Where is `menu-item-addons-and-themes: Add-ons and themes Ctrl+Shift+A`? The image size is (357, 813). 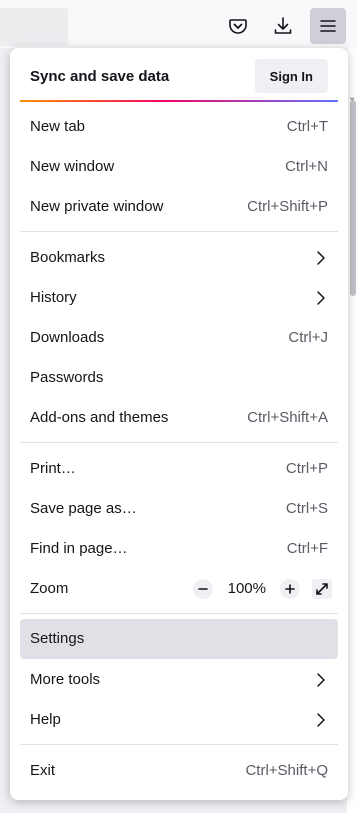
menu-item-addons-and-themes: Add-ons and themes Ctrl+Shift+A is located at coordinates (179, 418).